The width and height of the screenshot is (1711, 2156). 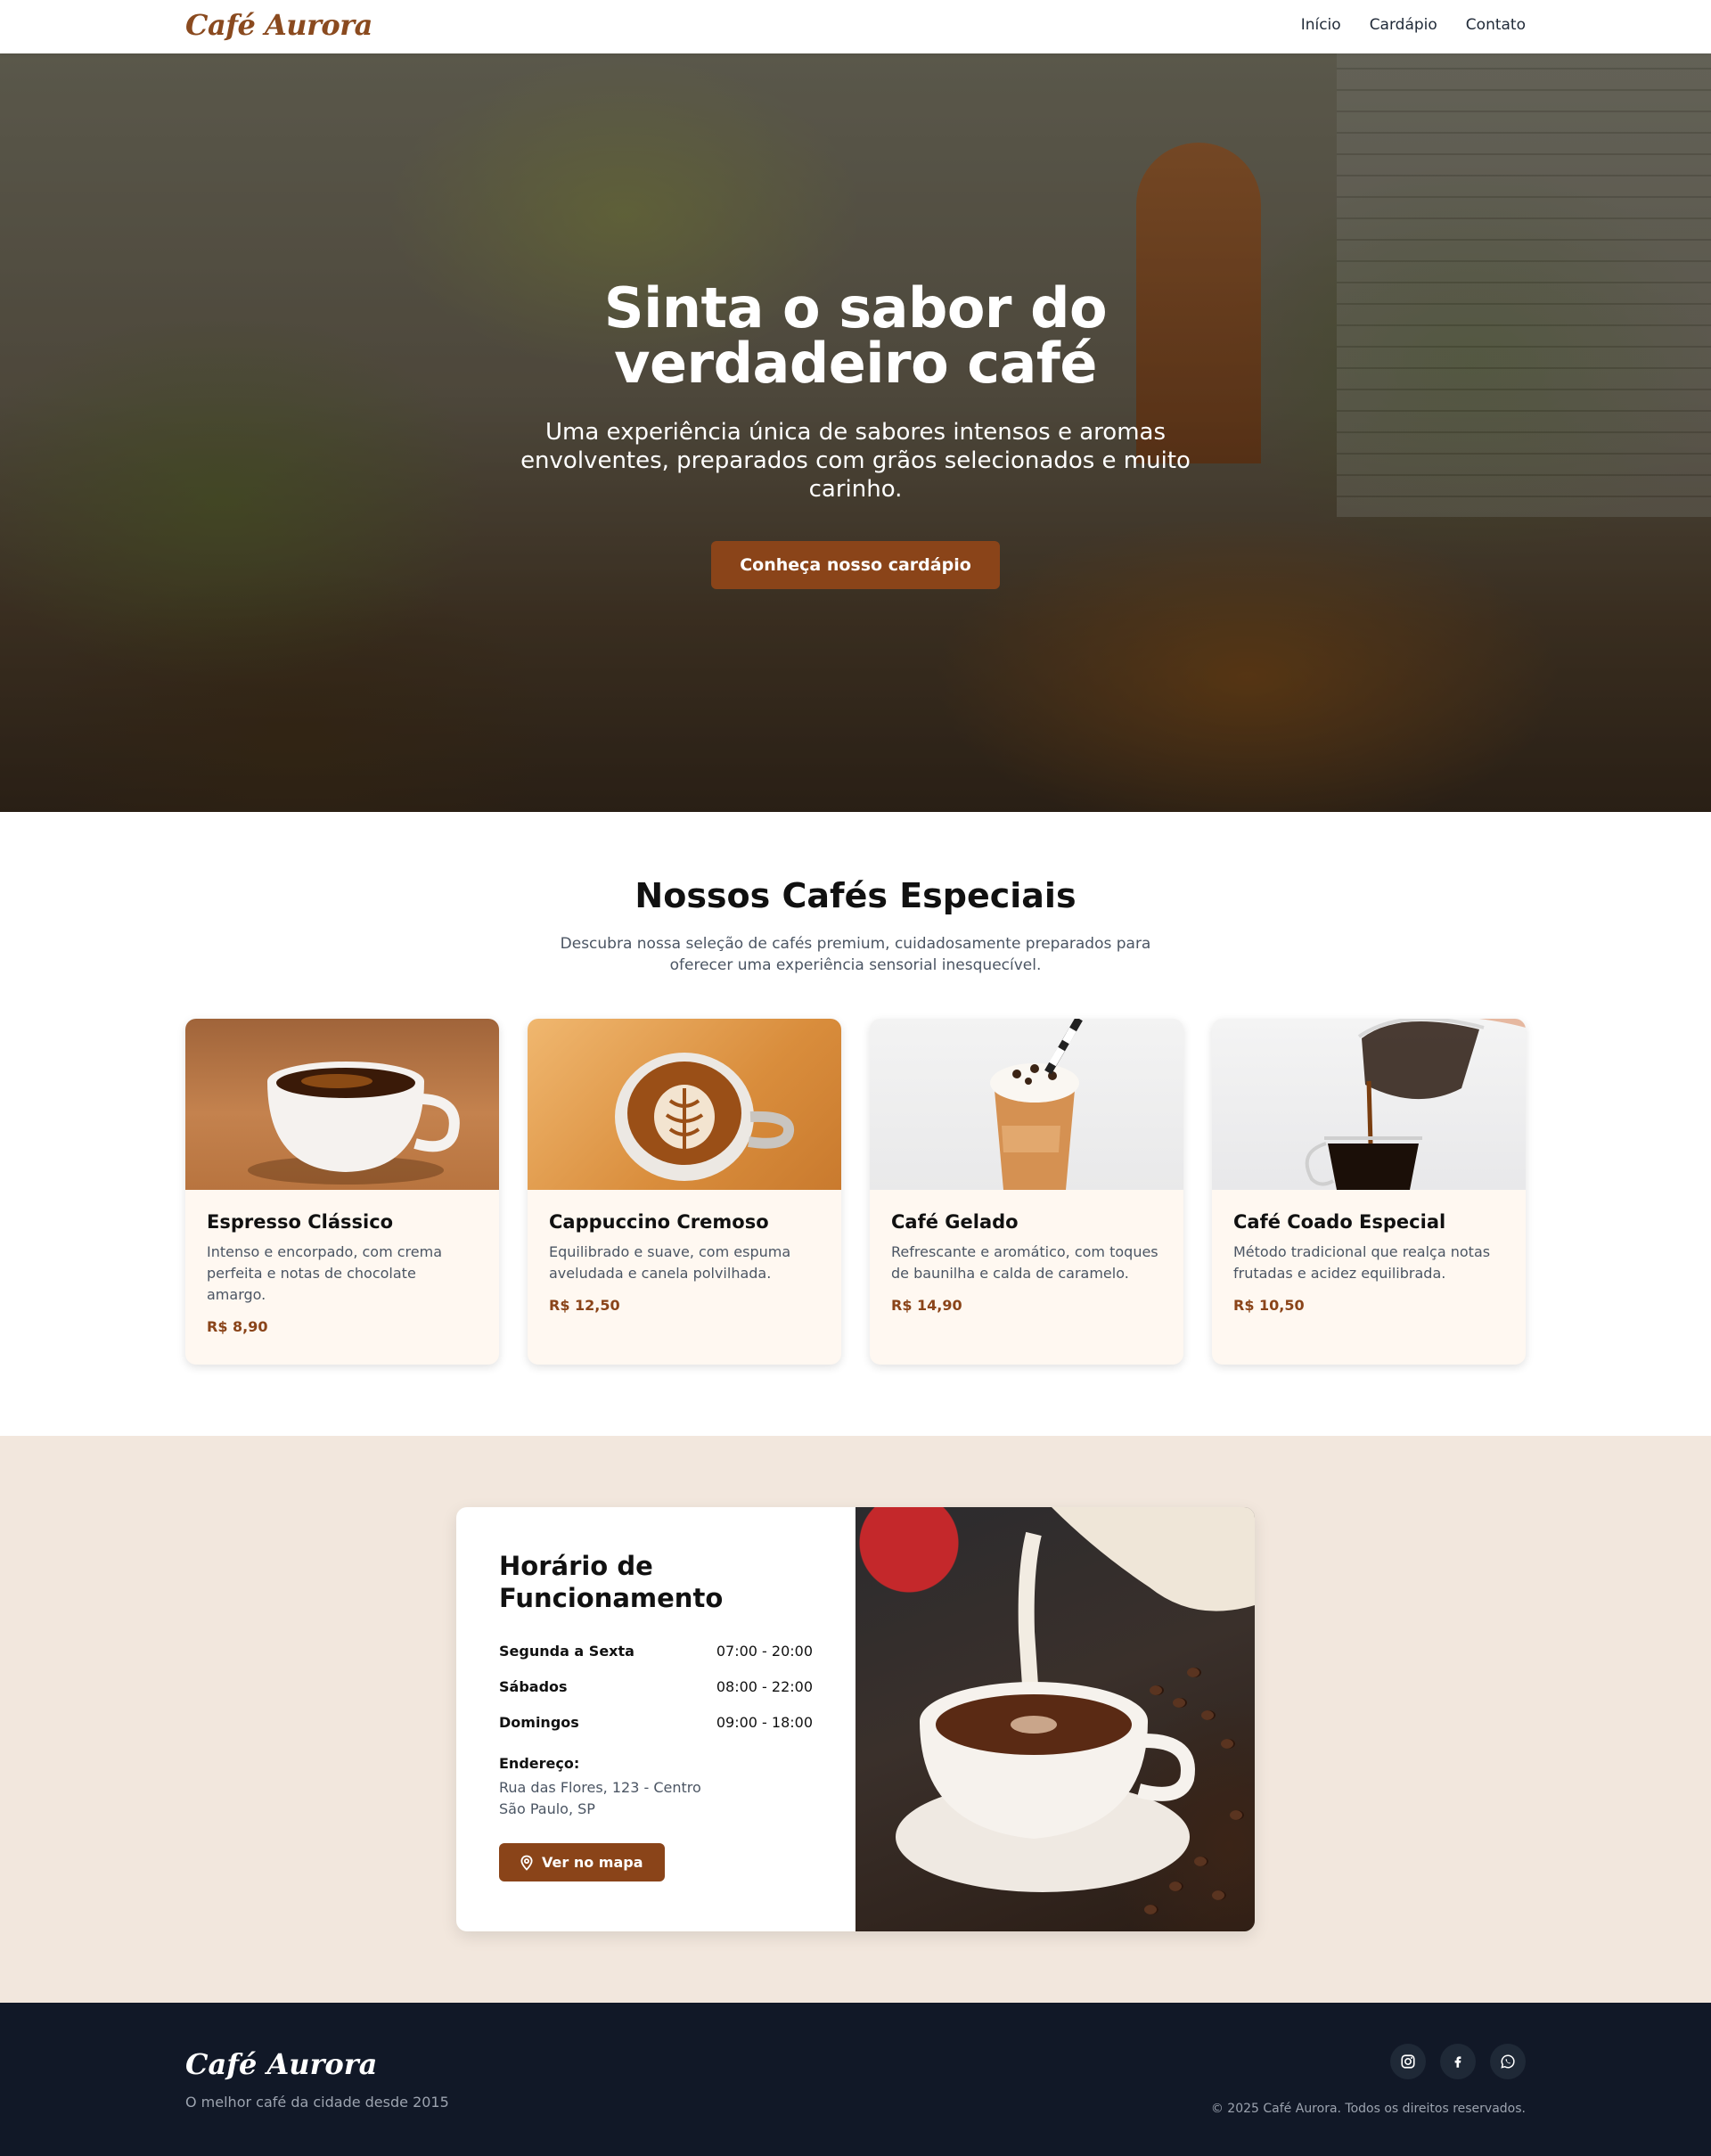 I want to click on pour-over-illustration, so click(x=1415, y=1105).